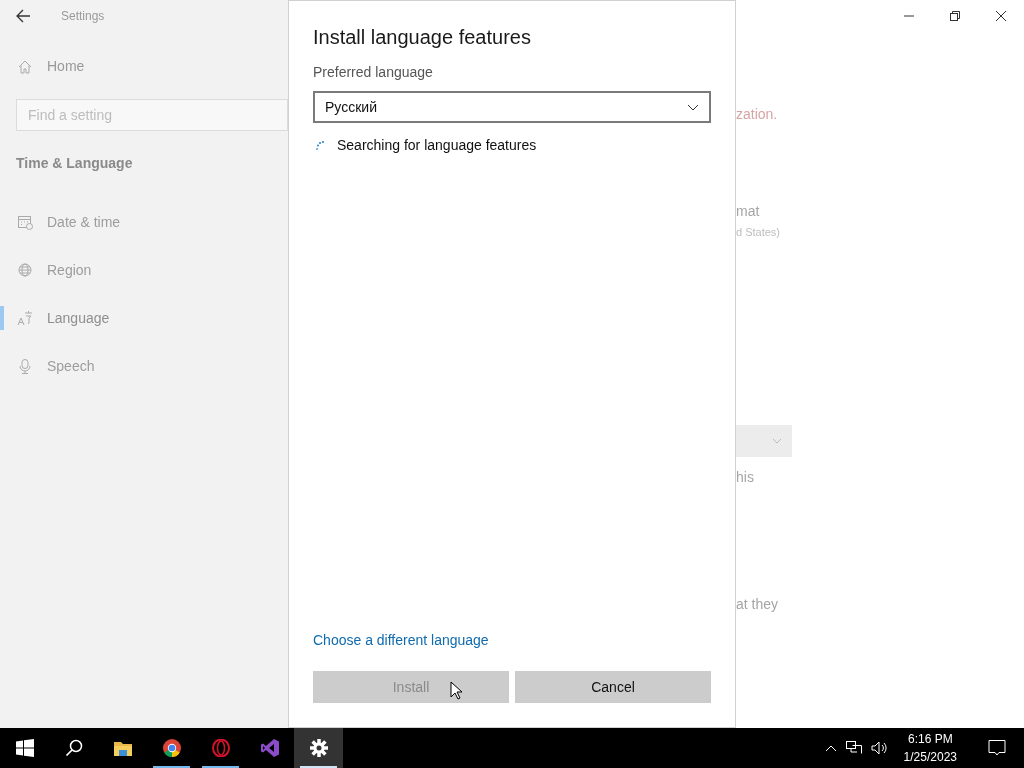 The image size is (1024, 768). What do you see at coordinates (512, 107) in the screenshot?
I see `language-dropdown: Русский` at bounding box center [512, 107].